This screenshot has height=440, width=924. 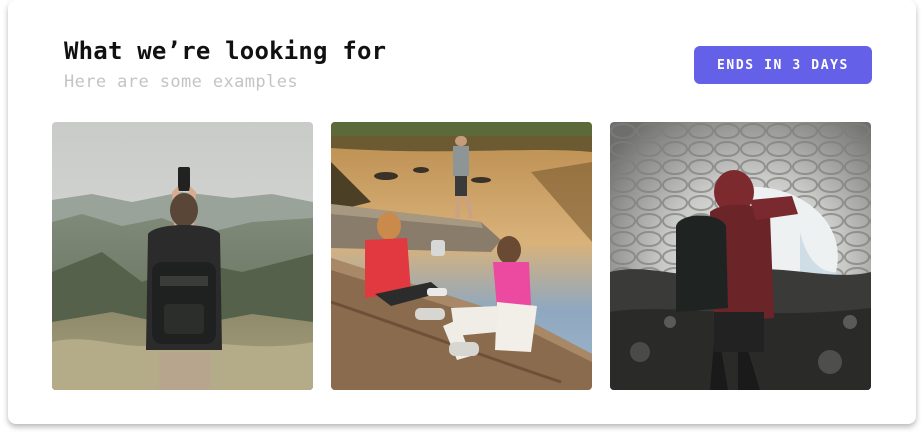 I want to click on deadline-badge: ENDS IN 3 DAYS, so click(x=783, y=65).